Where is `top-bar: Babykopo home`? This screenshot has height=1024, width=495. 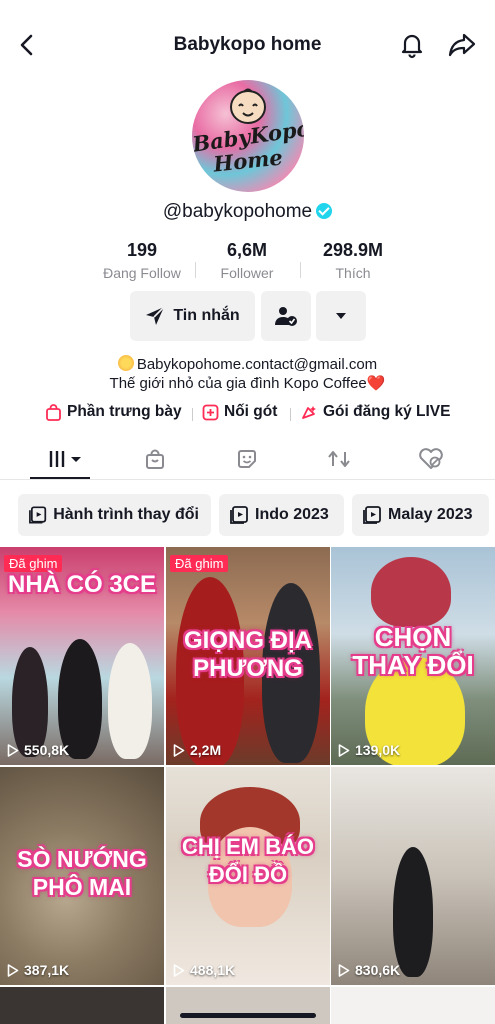 top-bar: Babykopo home is located at coordinates (247, 45).